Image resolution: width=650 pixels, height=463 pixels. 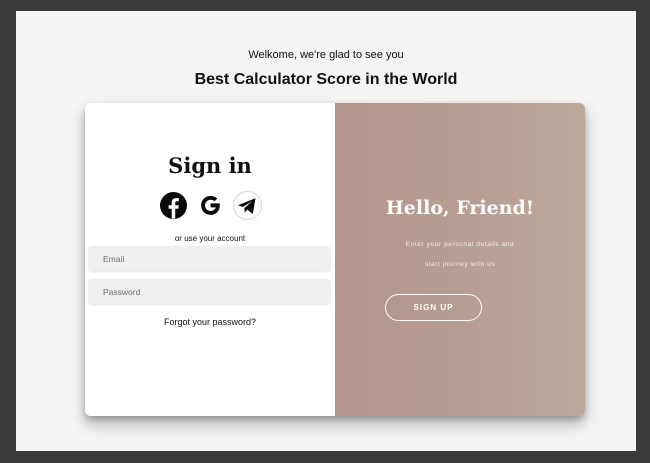 I want to click on signup-button: SIGN UP, so click(x=433, y=307).